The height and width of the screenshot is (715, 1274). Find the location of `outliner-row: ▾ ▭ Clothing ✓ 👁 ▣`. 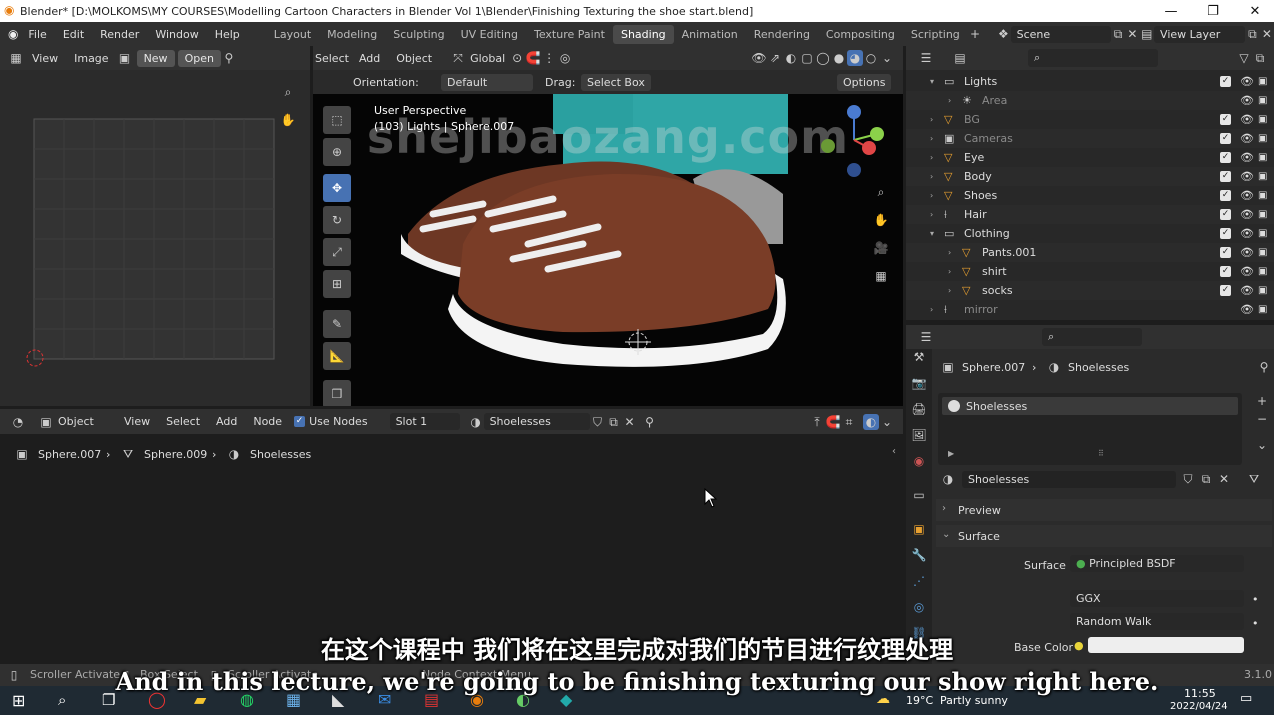

outliner-row: ▾ ▭ Clothing ✓ 👁 ▣ is located at coordinates (1090, 233).